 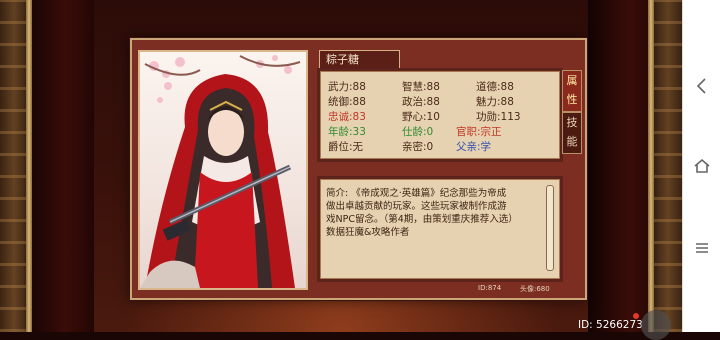 I want to click on character-name: 粽子糖, so click(x=359, y=60).